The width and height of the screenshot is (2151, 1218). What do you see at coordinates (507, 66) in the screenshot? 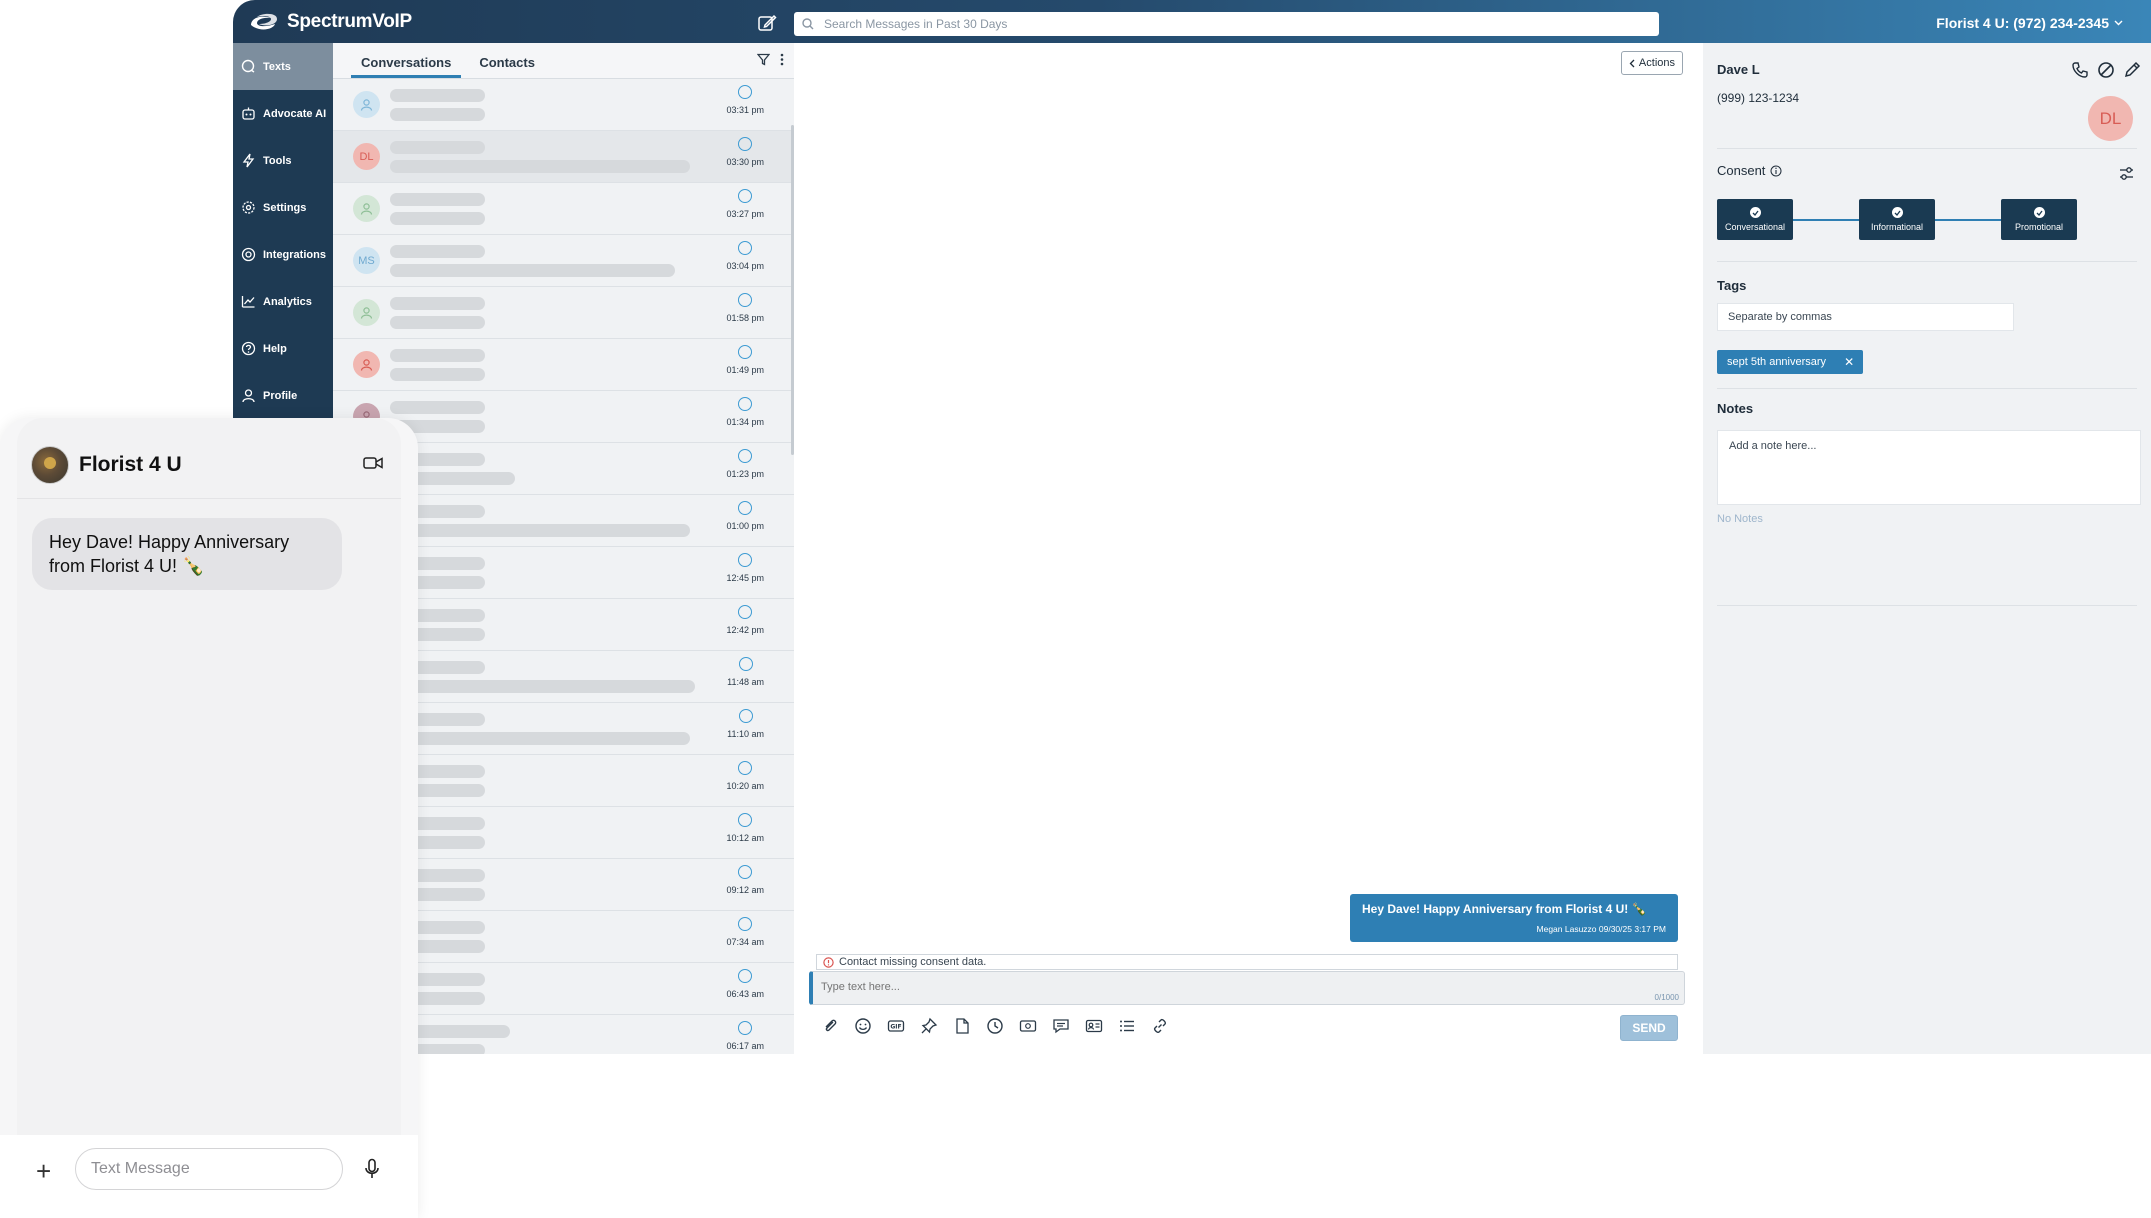
I see `tab-contacts: Contacts` at bounding box center [507, 66].